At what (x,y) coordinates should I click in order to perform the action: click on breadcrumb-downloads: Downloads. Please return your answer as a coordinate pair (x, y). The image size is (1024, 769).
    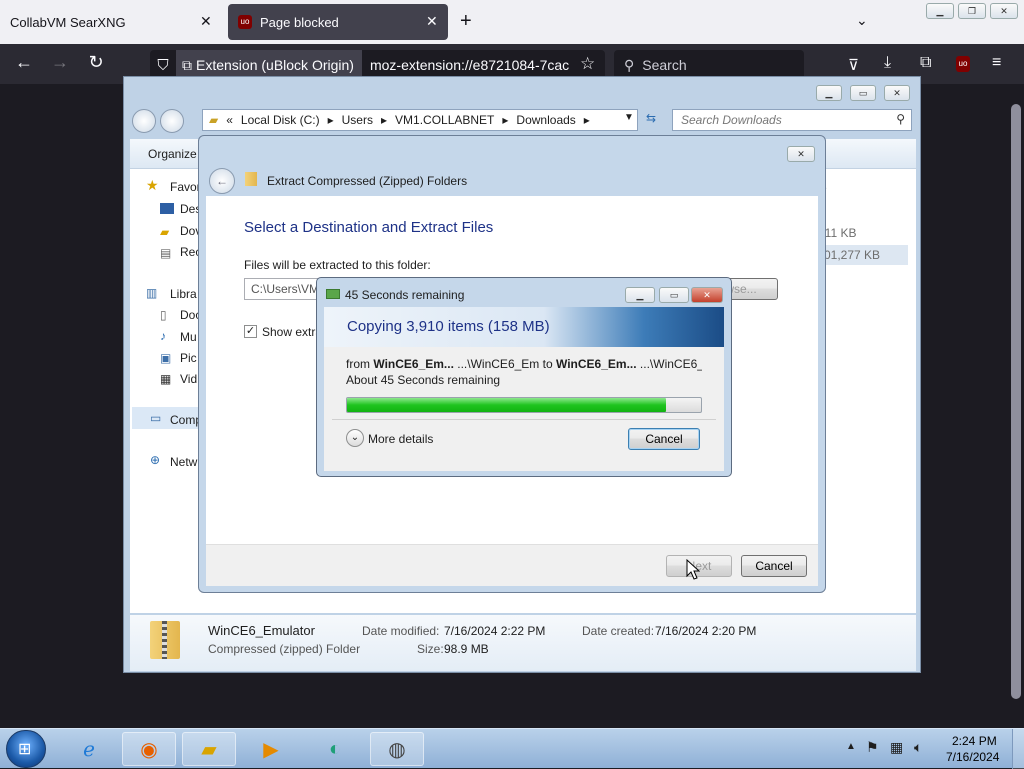
    Looking at the image, I should click on (545, 120).